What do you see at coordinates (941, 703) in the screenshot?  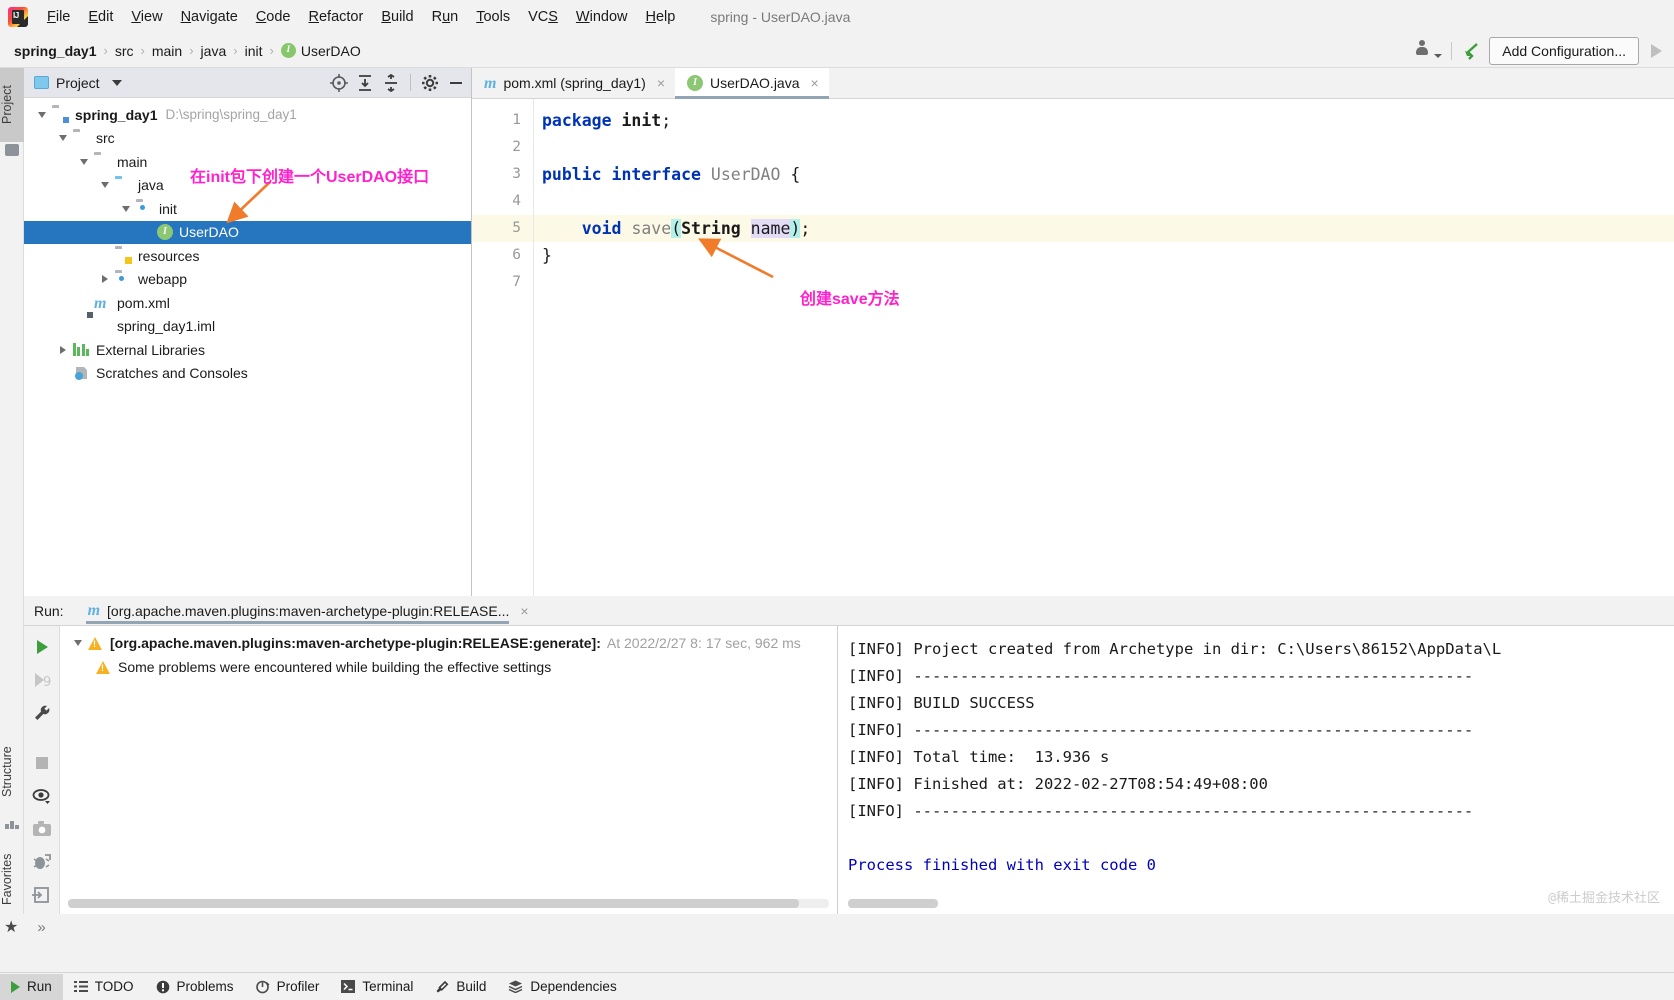 I see `console-line: [INFO] BUILD SUCCESS` at bounding box center [941, 703].